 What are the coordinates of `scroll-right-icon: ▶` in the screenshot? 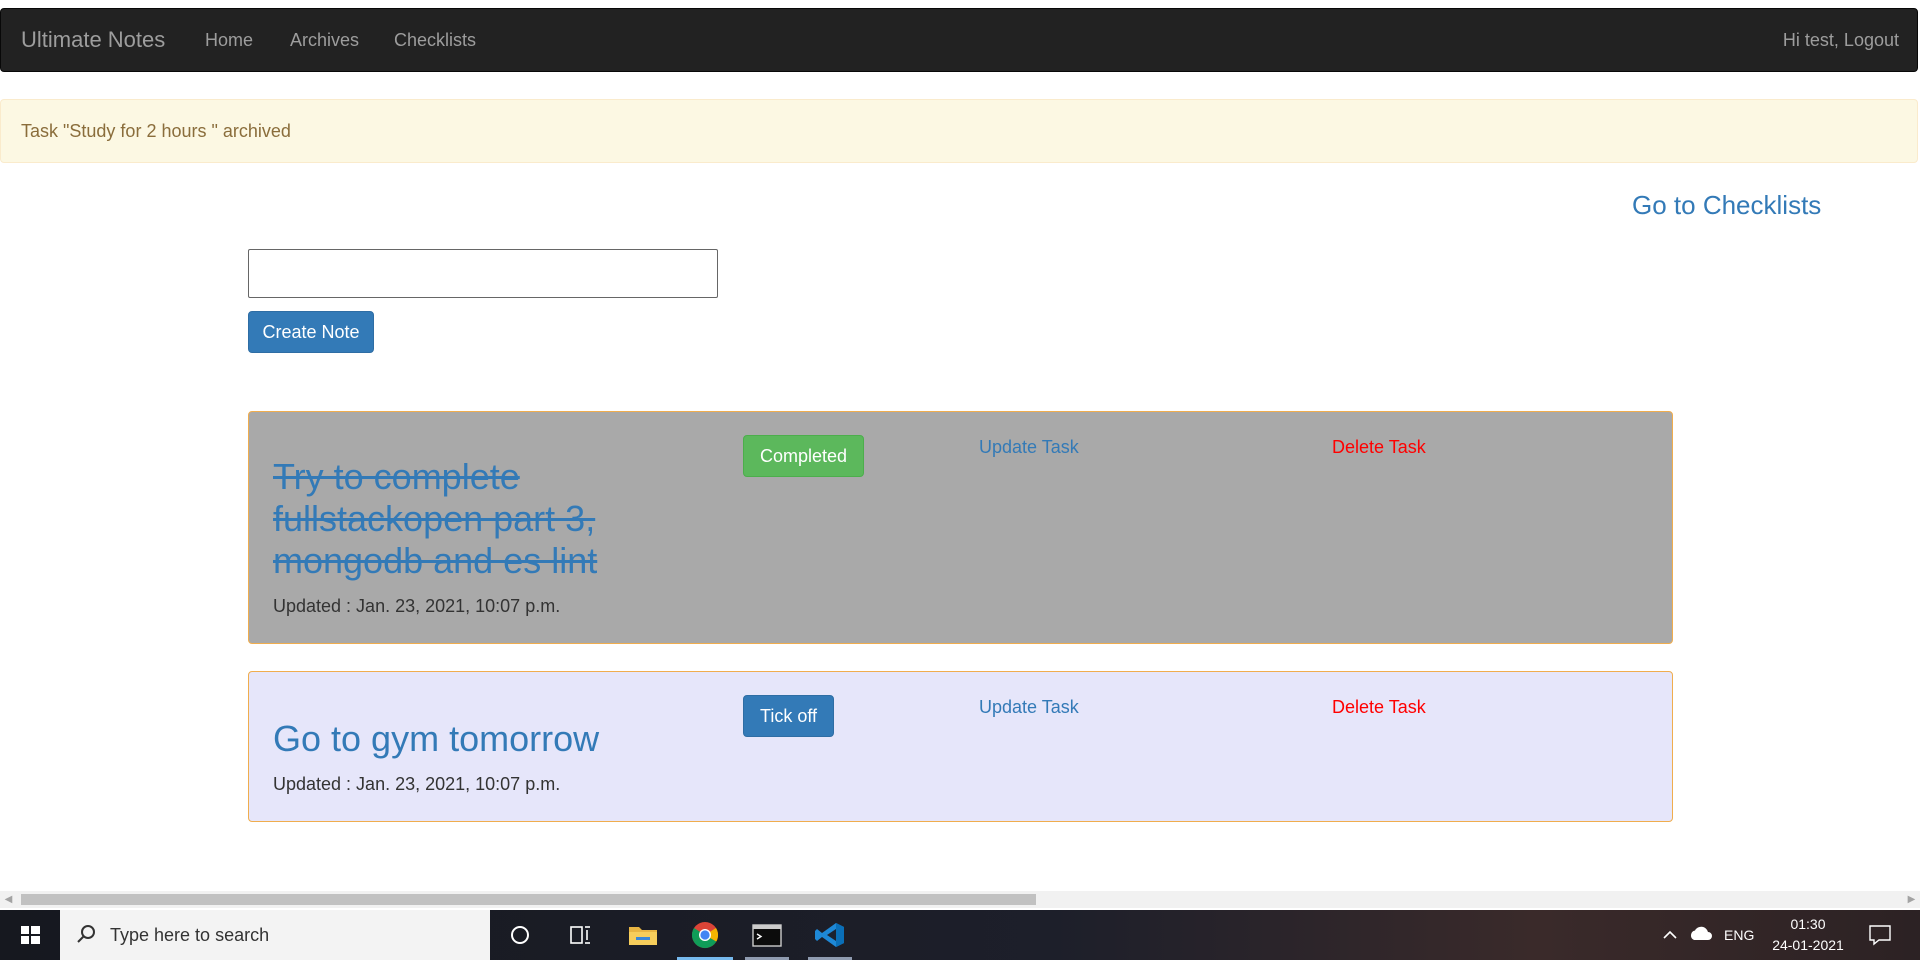 It's located at (1911, 899).